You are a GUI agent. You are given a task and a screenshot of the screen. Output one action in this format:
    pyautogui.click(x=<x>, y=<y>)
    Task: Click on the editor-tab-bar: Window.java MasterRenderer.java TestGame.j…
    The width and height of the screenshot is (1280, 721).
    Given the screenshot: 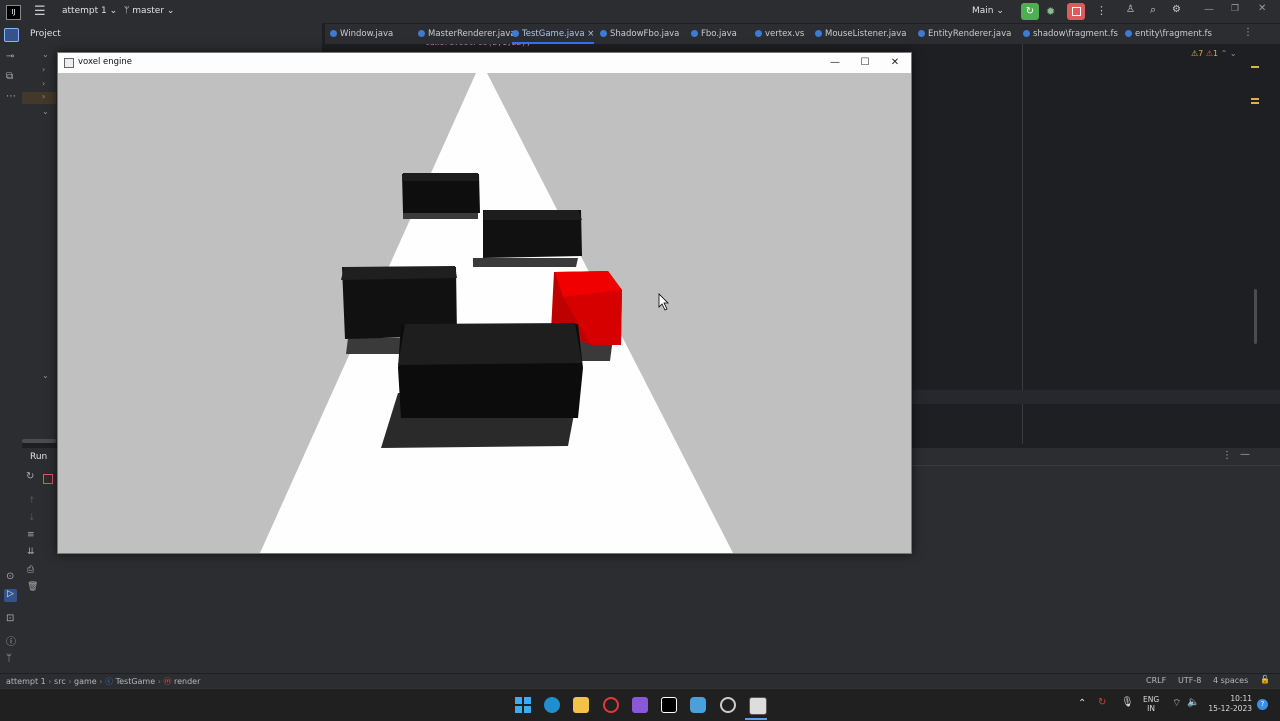 What is the action you would take?
    pyautogui.click(x=802, y=34)
    